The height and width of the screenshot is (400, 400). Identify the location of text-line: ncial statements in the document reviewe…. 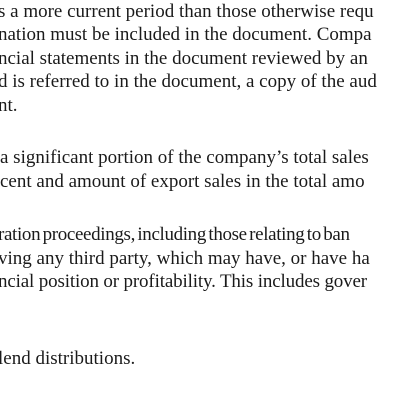
(184, 58).